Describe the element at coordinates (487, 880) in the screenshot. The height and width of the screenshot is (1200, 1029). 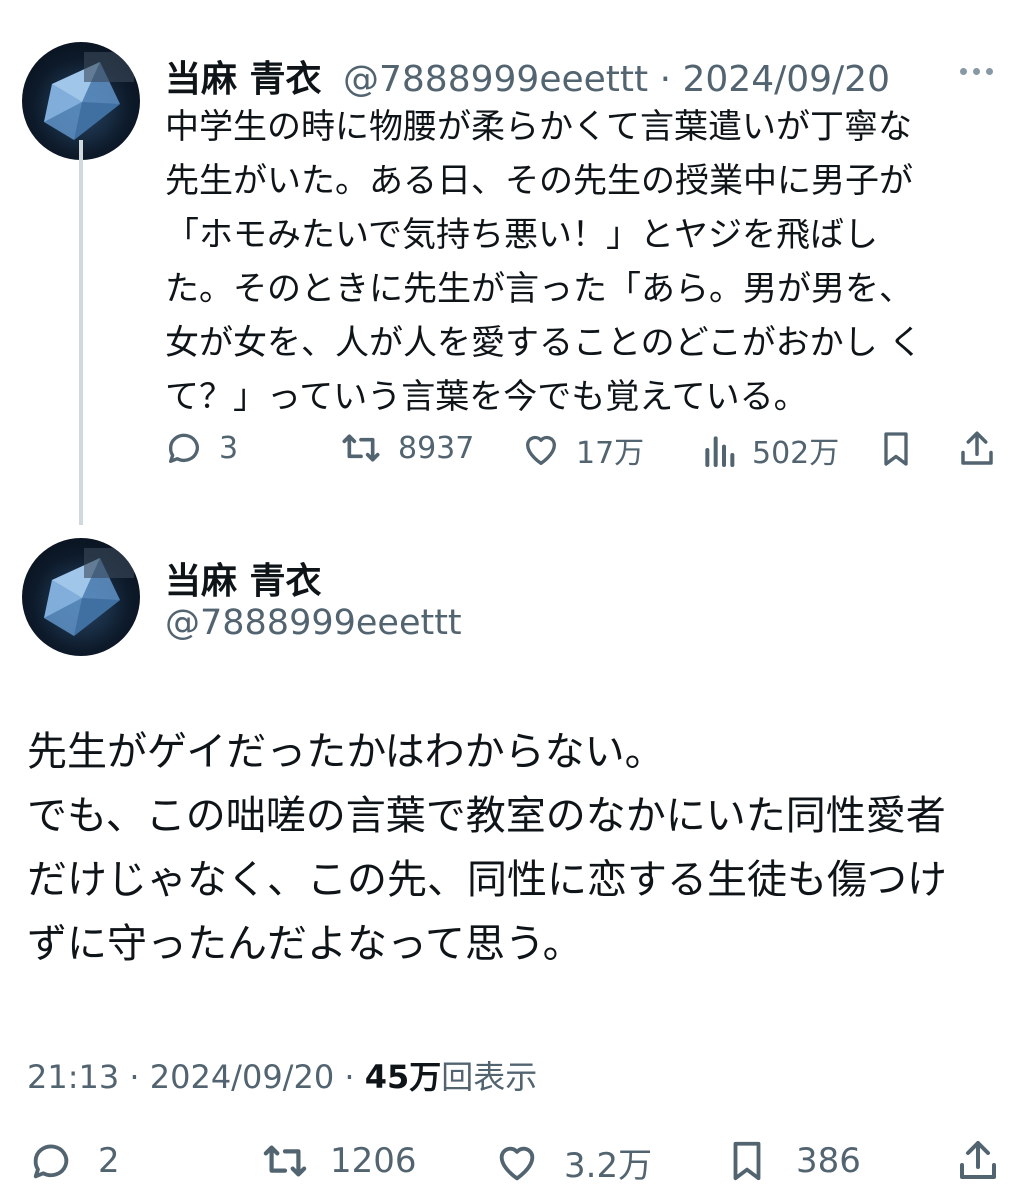
I see `tweet-text-line: だけじゃなく、この先、同性に恋する生徒も傷つけ` at that location.